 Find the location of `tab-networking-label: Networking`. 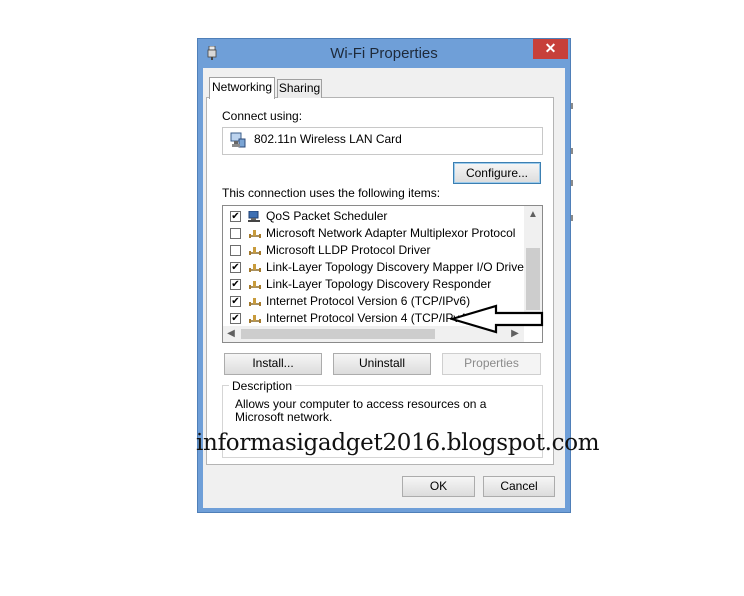

tab-networking-label: Networking is located at coordinates (242, 87).